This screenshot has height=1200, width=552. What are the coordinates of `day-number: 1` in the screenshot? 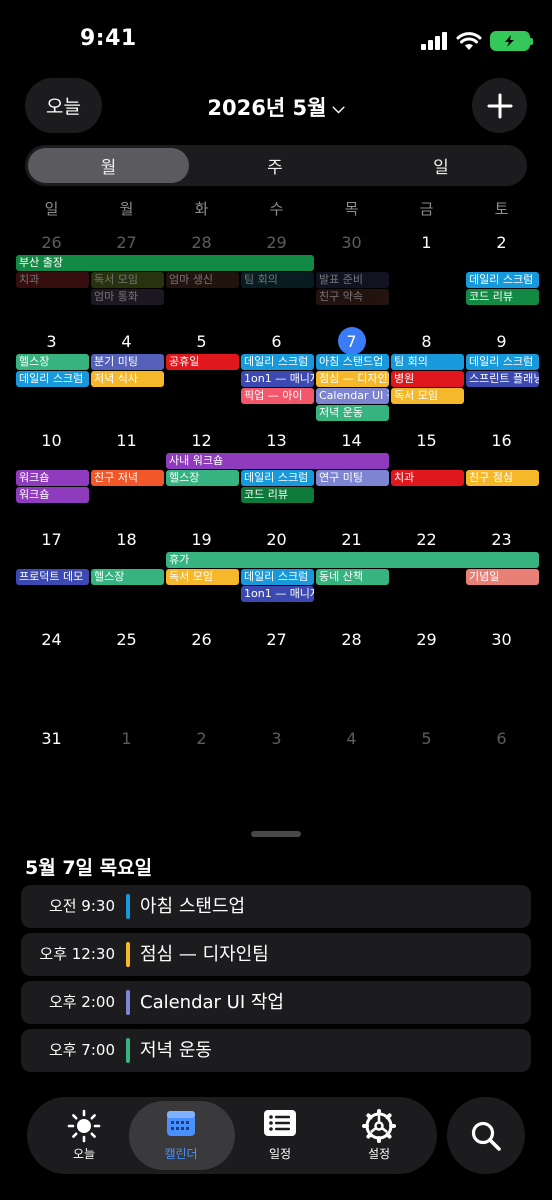 It's located at (126, 738).